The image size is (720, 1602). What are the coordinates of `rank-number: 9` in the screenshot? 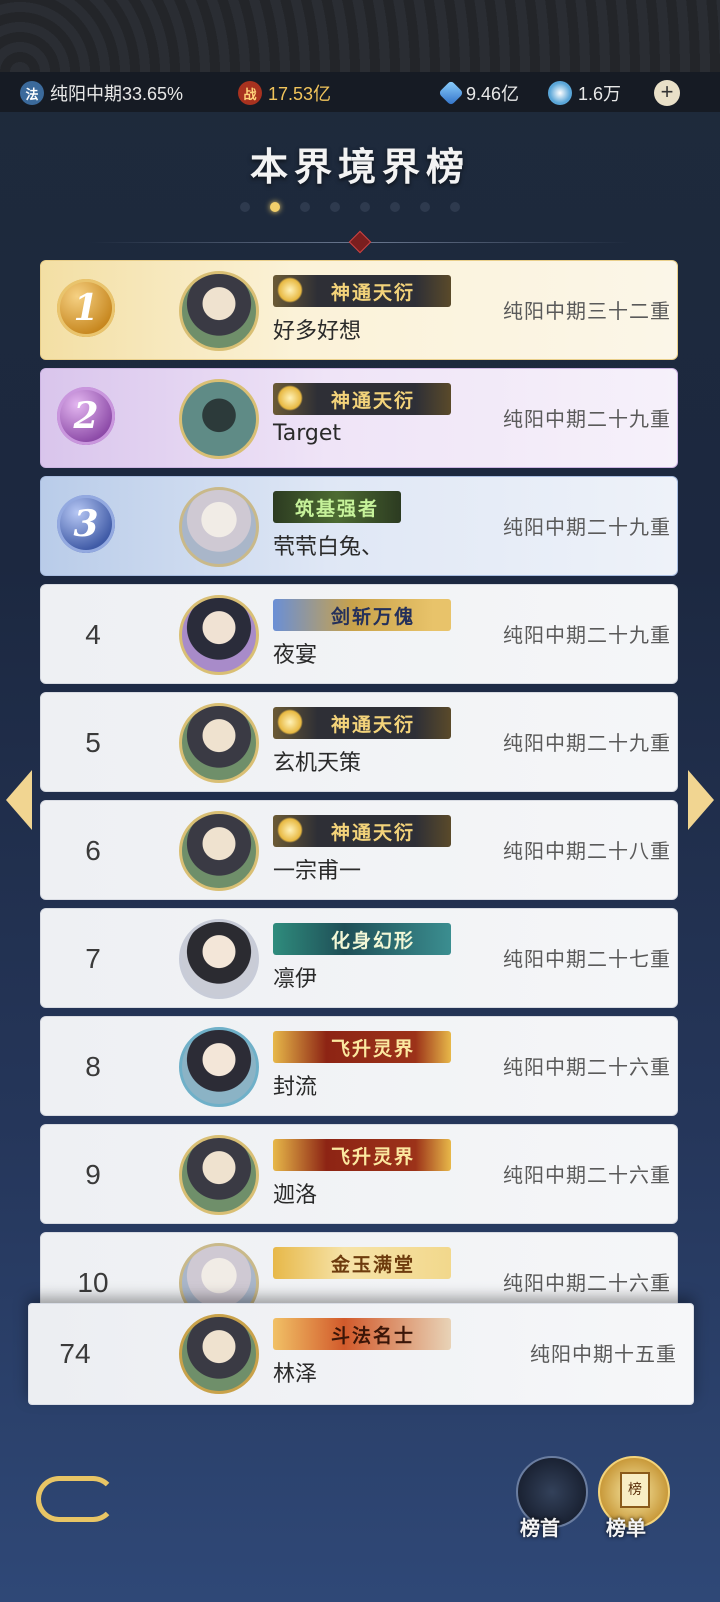 It's located at (93, 1174).